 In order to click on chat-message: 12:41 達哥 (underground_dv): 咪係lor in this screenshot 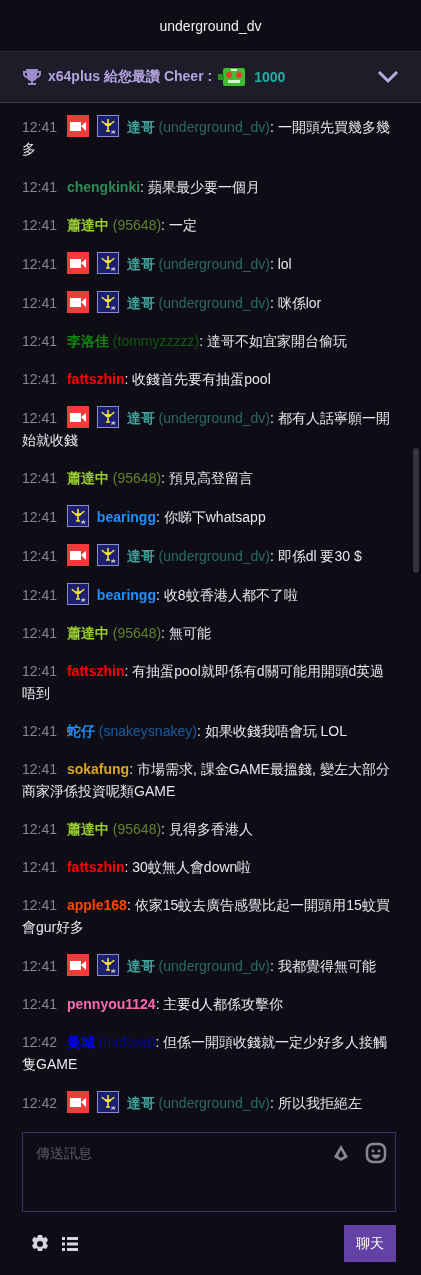, I will do `click(209, 302)`.